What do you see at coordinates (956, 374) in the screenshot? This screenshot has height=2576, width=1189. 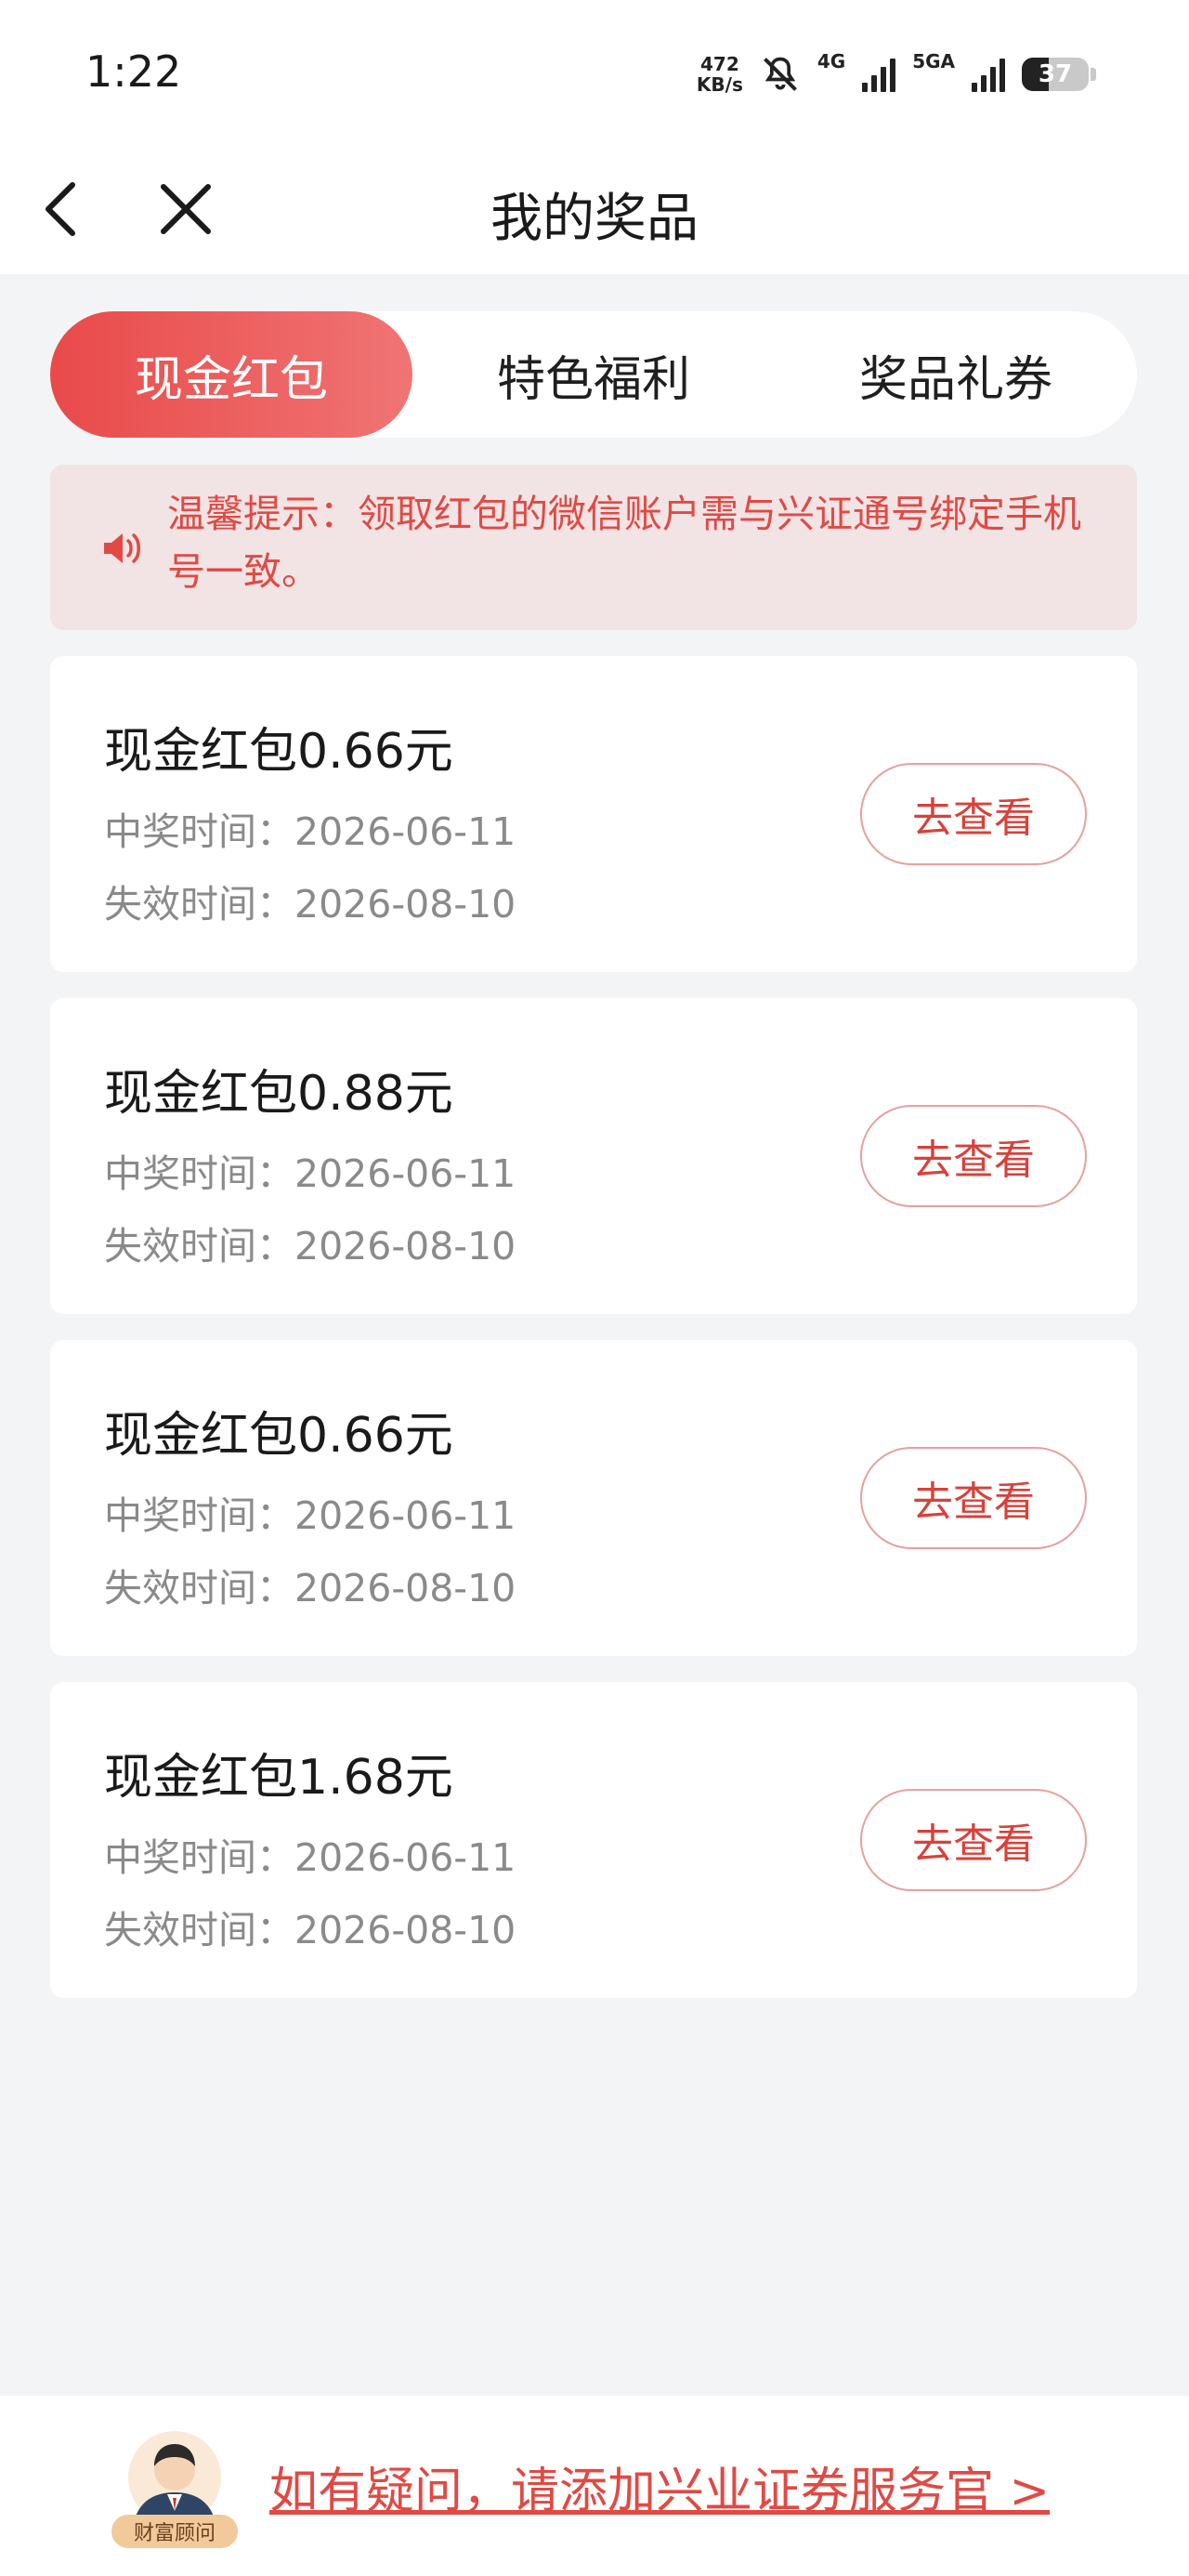 I see `tab-prize-coupons: 奖品礼券` at bounding box center [956, 374].